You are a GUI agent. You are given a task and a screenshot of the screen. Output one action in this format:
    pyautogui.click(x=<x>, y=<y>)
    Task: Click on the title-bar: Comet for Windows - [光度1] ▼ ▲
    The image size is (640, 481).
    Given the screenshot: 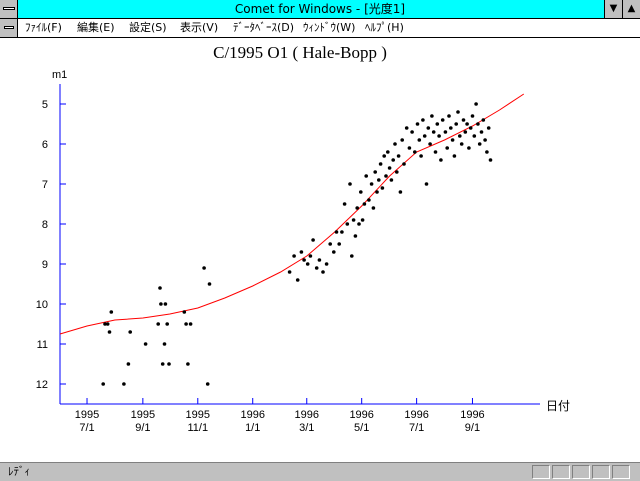 What is the action you would take?
    pyautogui.click(x=320, y=9)
    